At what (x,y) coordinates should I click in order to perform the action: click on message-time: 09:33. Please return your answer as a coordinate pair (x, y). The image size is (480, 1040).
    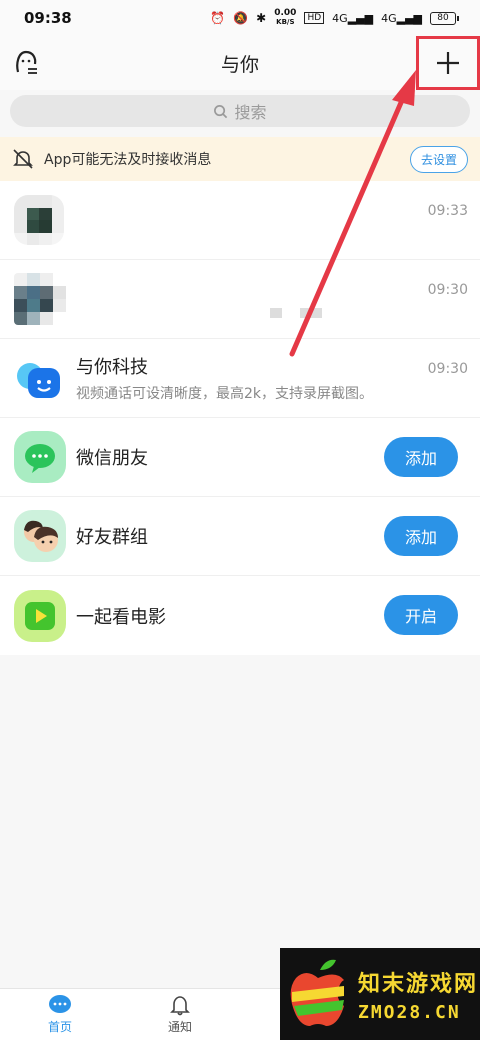
    Looking at the image, I should click on (447, 211).